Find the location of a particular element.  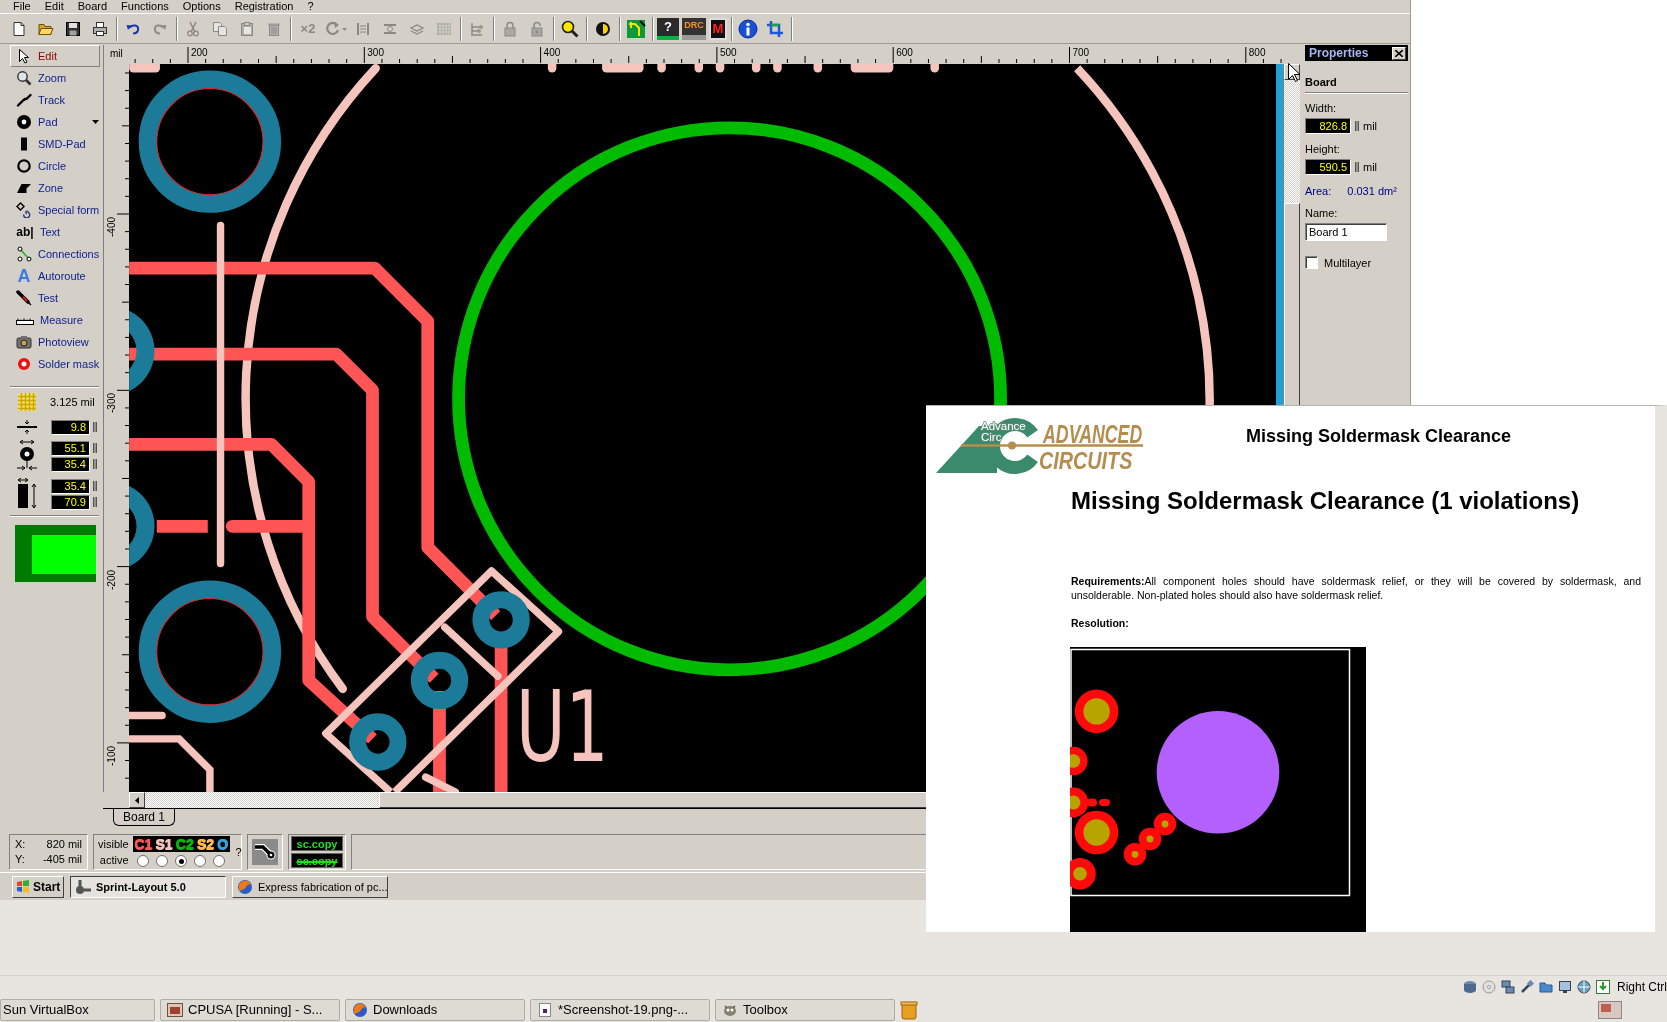

ruler-unit: mil is located at coordinates (116, 53).